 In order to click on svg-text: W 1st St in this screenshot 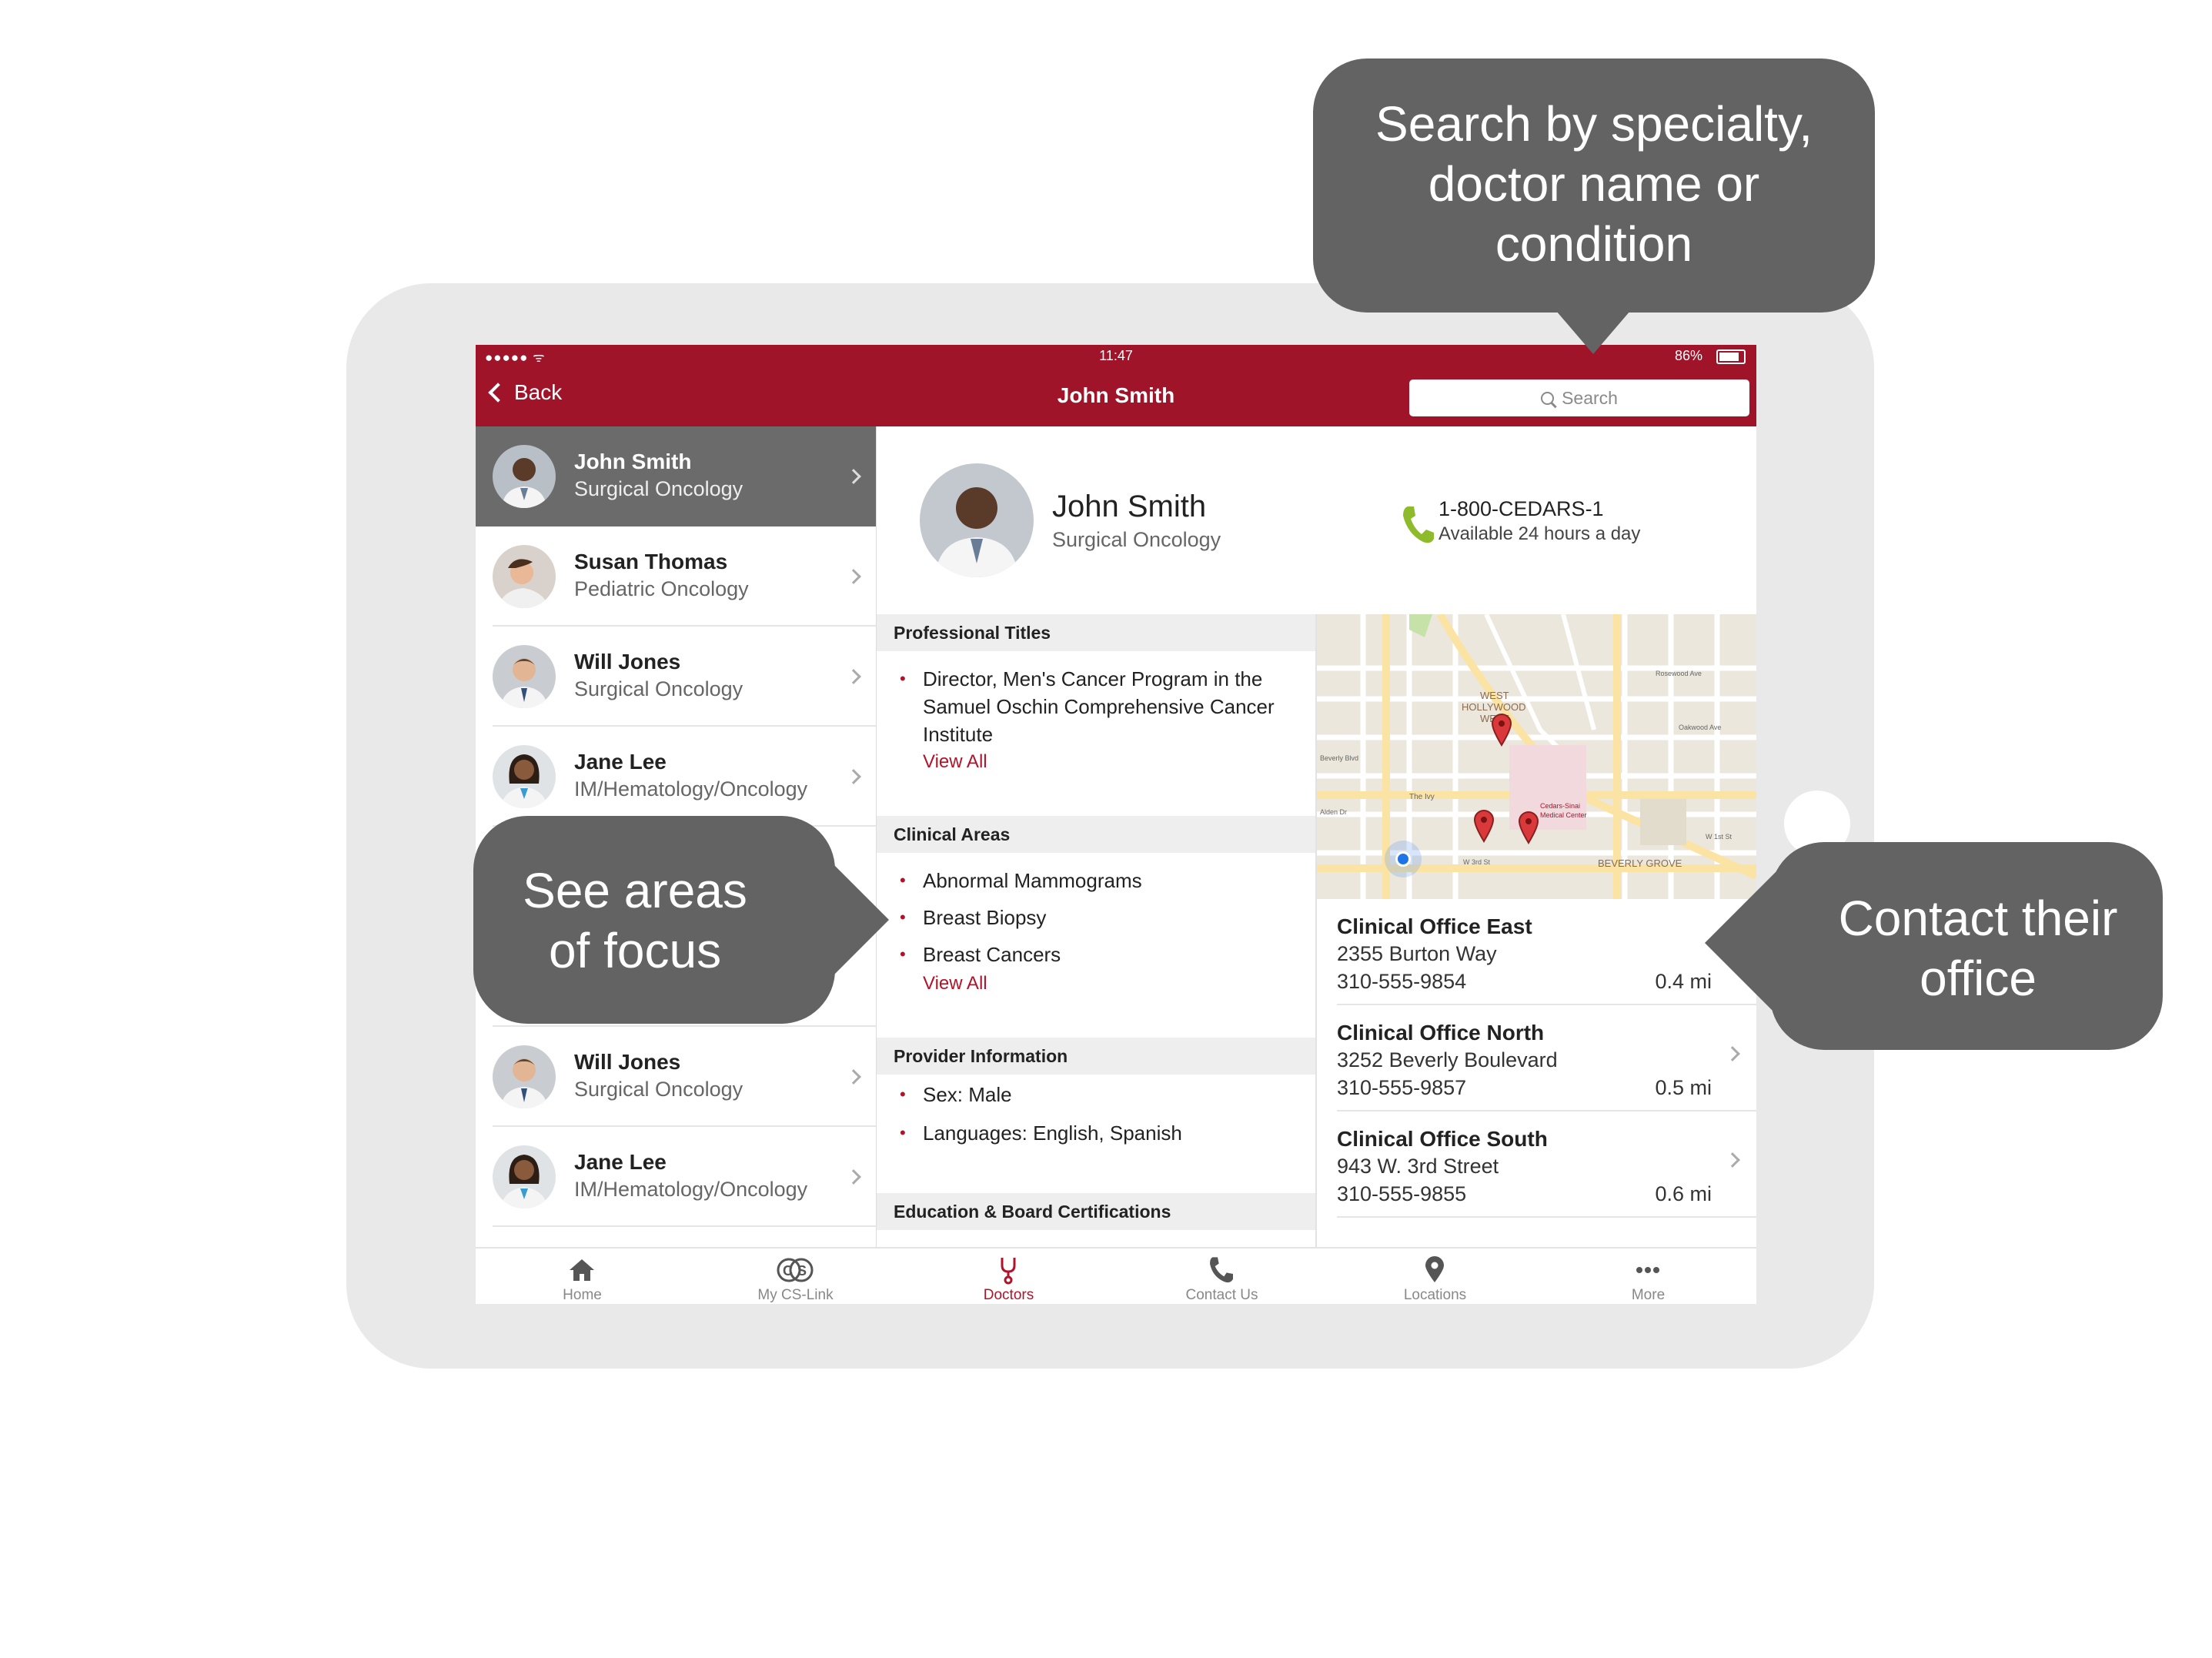, I will do `click(1720, 837)`.